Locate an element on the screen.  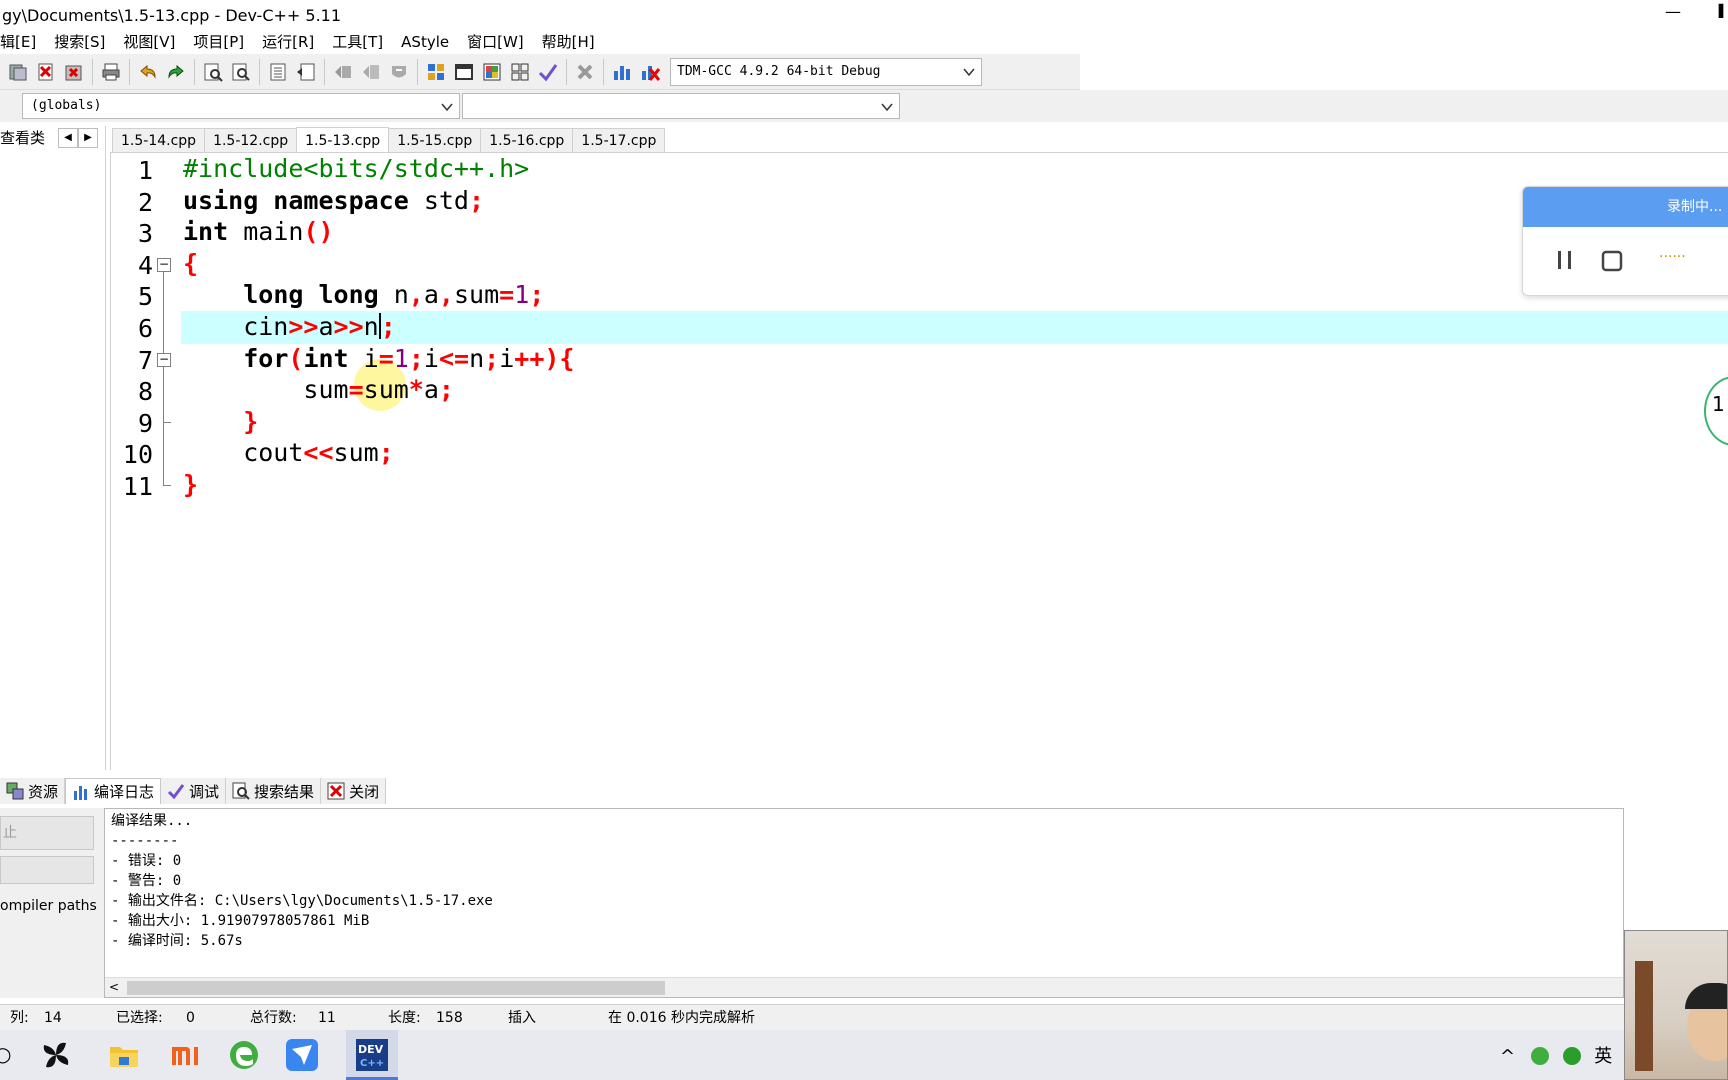
menu-astyle: AStyle is located at coordinates (425, 42).